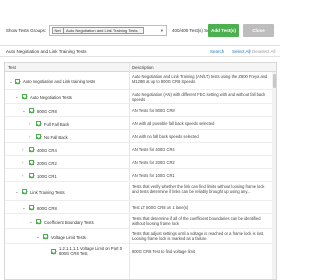 This screenshot has height=280, width=320. I want to click on tree-row: ⌄ 800G CR8 Test LT 800G CR8 on 1 lane(s), so click(139, 207).